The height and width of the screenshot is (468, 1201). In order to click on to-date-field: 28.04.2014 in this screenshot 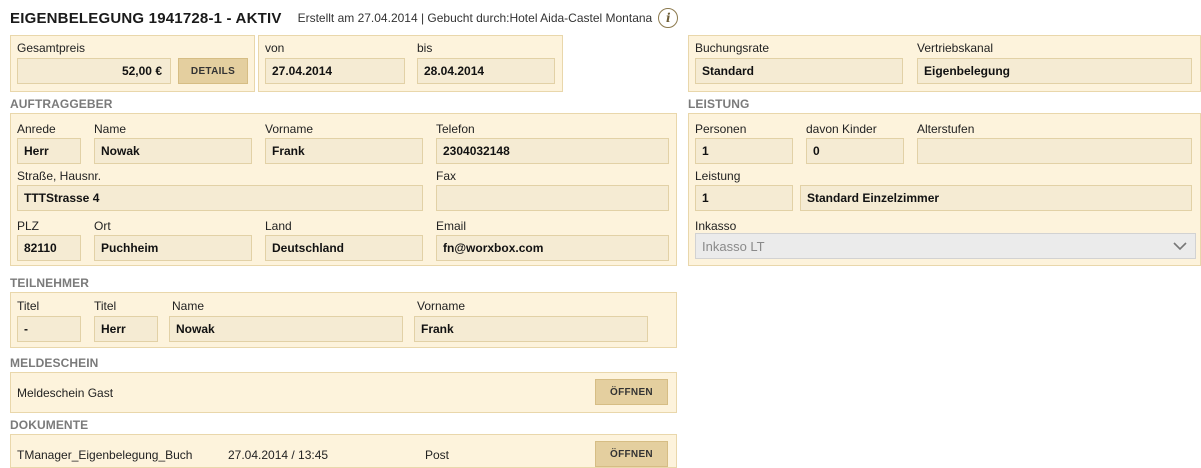, I will do `click(486, 71)`.